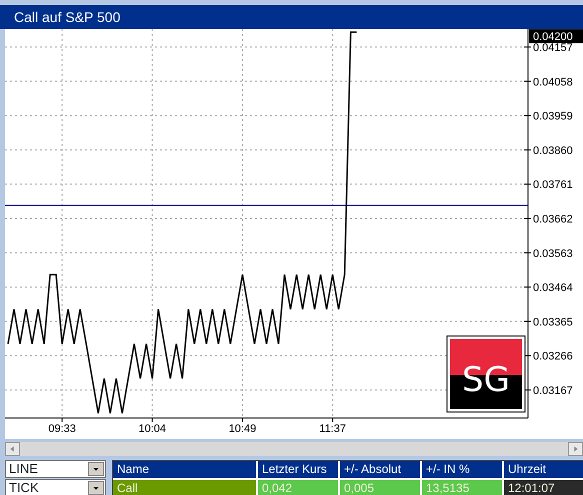 This screenshot has height=495, width=583. Describe the element at coordinates (553, 288) in the screenshot. I see `y-axis-label: 0.03464` at that location.